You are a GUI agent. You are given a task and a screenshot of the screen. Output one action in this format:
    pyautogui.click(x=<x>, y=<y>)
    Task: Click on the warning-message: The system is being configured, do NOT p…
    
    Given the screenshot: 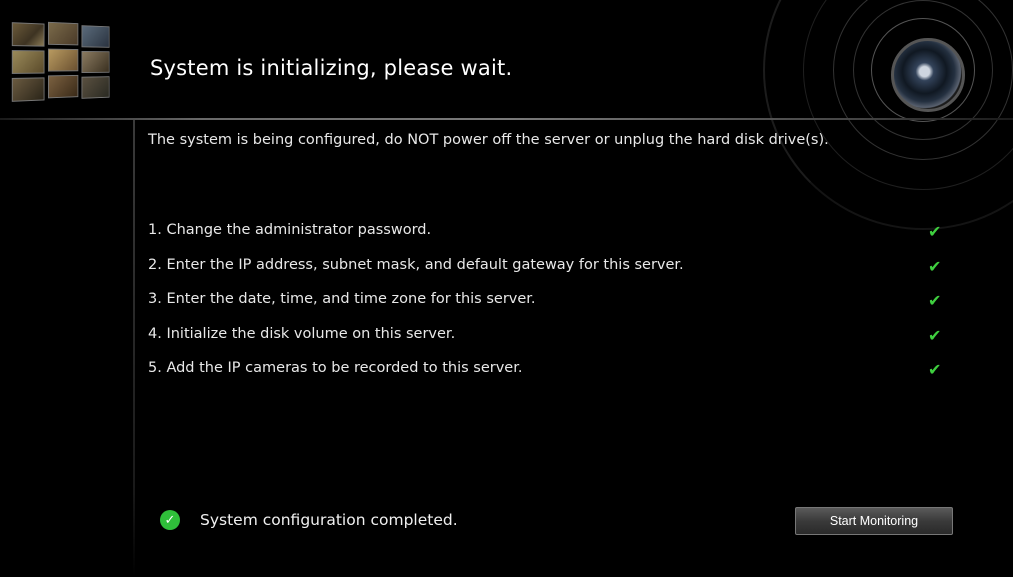 What is the action you would take?
    pyautogui.click(x=488, y=140)
    